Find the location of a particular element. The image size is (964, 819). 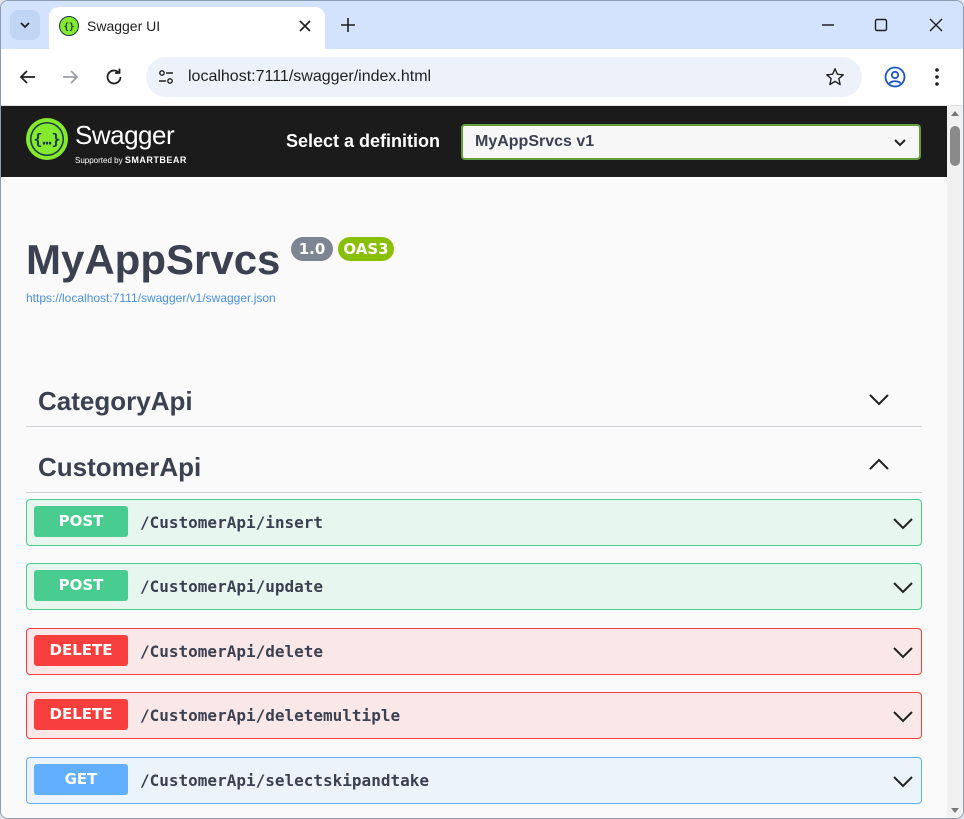

address-bar: localhost:7111/swagger/index.html is located at coordinates (504, 77).